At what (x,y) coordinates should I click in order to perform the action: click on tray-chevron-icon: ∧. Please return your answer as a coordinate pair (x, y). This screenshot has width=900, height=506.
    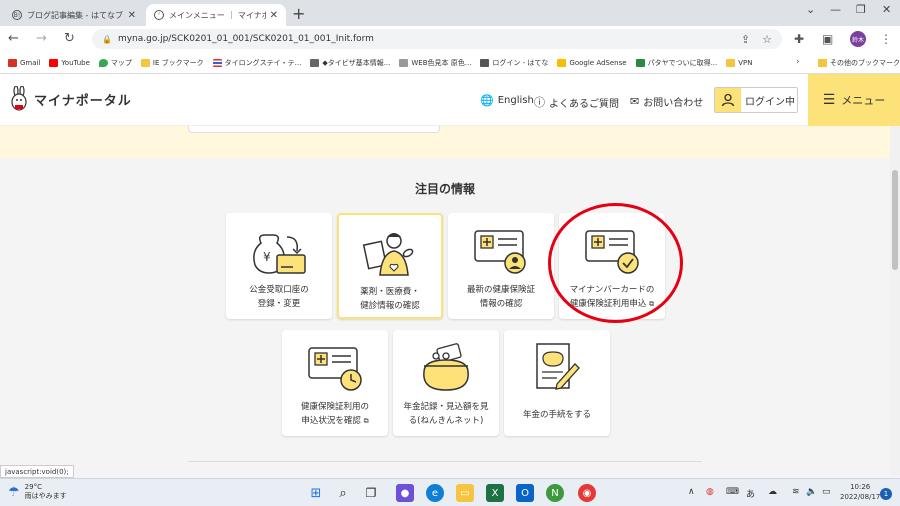
    Looking at the image, I should click on (691, 492).